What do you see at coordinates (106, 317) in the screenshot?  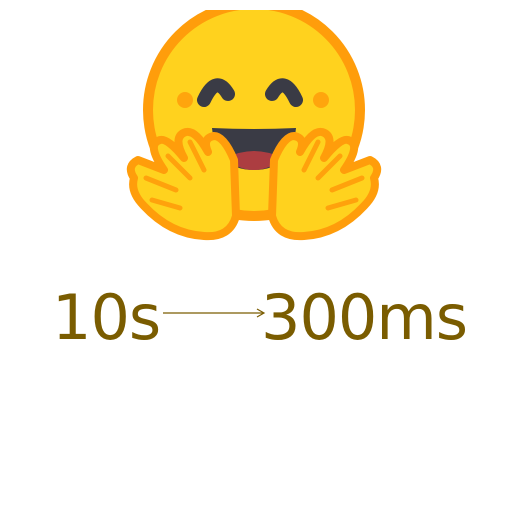 I see `time-before-label: 10s` at bounding box center [106, 317].